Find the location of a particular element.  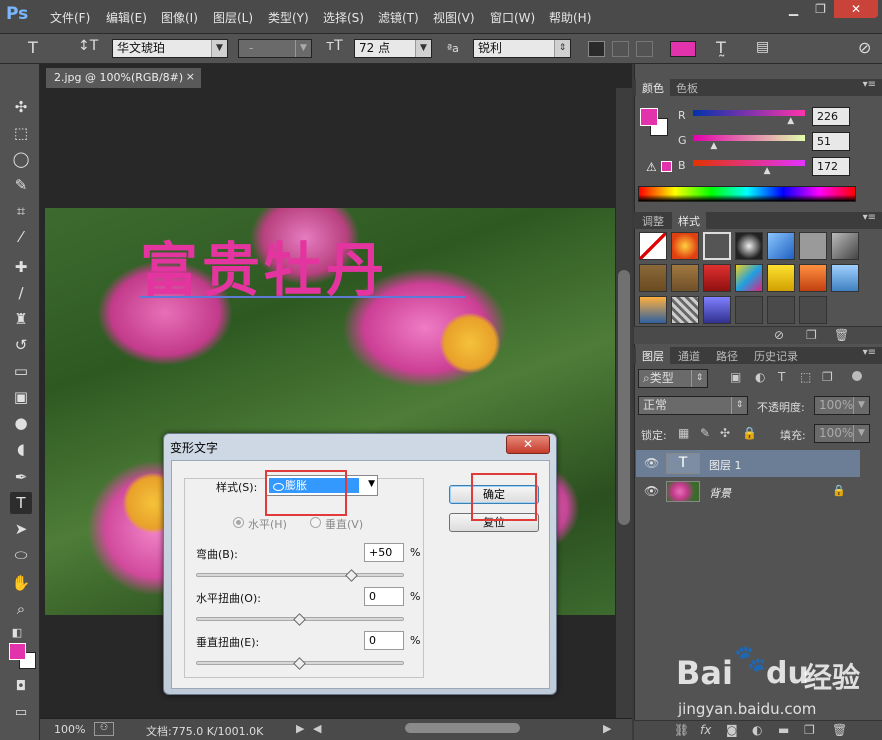

warning-icon: ⚠ is located at coordinates (651, 167).